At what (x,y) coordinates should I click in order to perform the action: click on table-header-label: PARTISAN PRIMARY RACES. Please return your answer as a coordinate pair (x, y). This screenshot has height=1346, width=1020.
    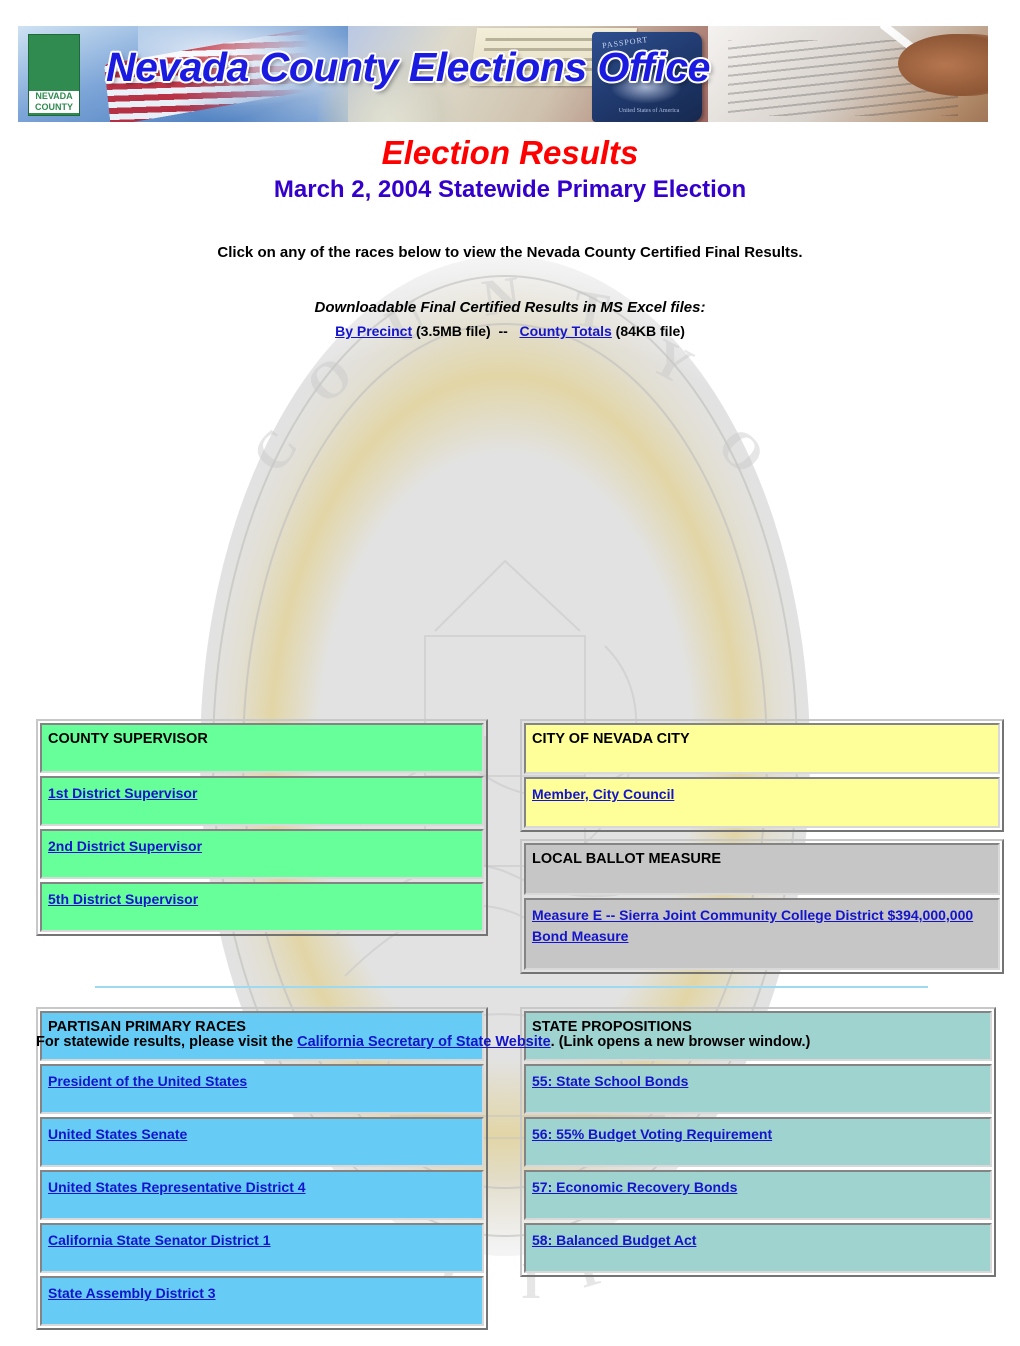
    Looking at the image, I should click on (147, 1027).